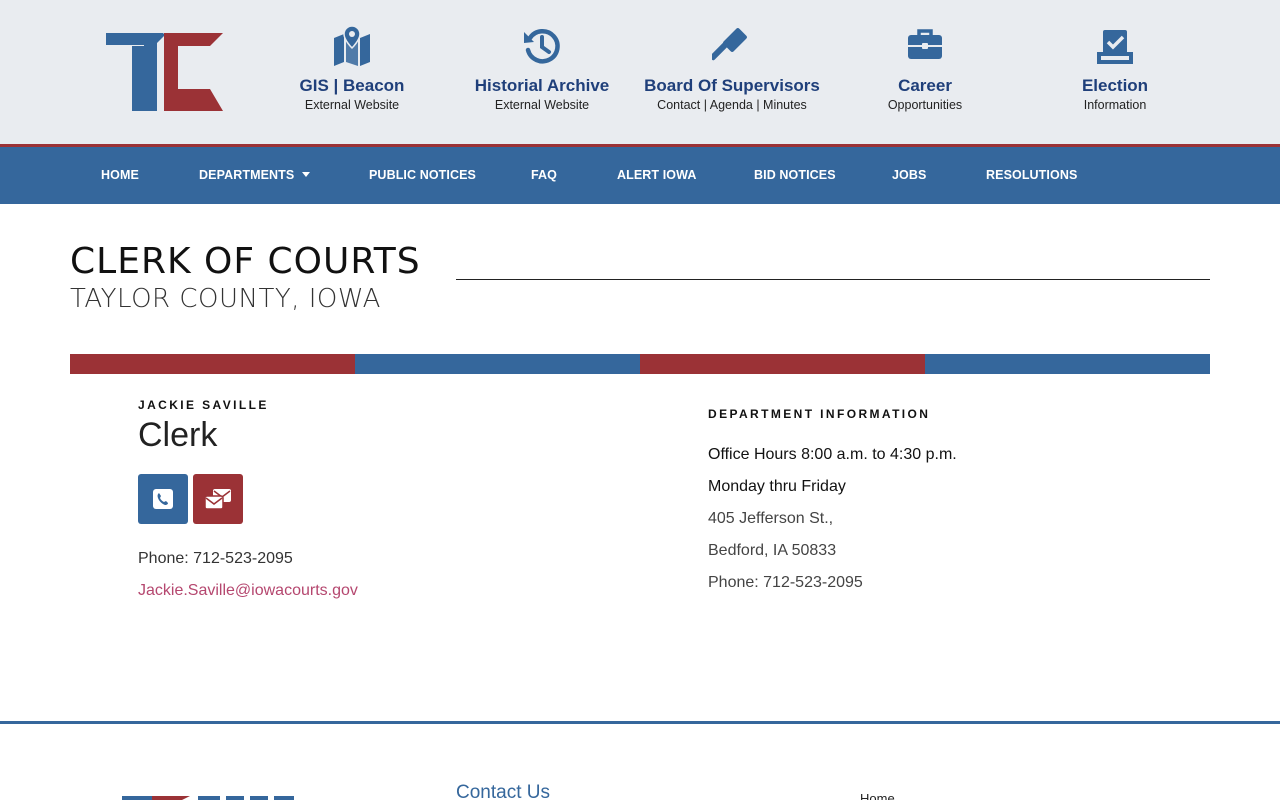 The width and height of the screenshot is (1280, 800). I want to click on quick-link-title: Election, so click(1115, 85).